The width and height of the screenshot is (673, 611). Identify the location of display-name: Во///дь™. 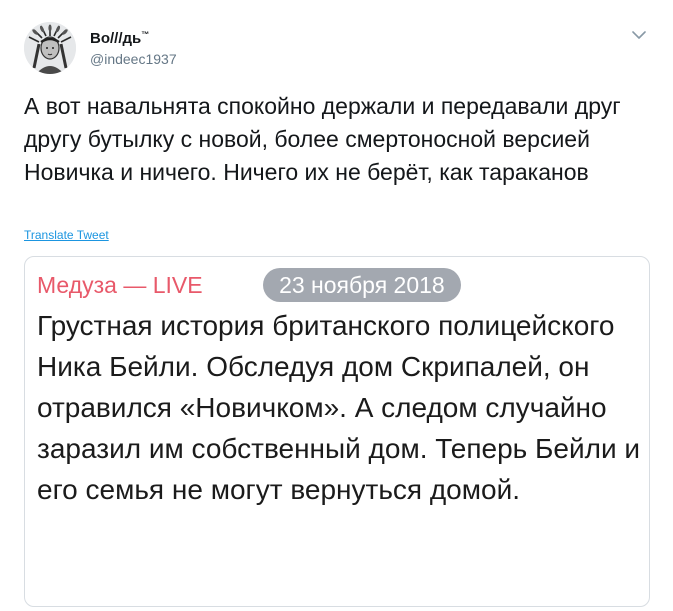
(133, 37).